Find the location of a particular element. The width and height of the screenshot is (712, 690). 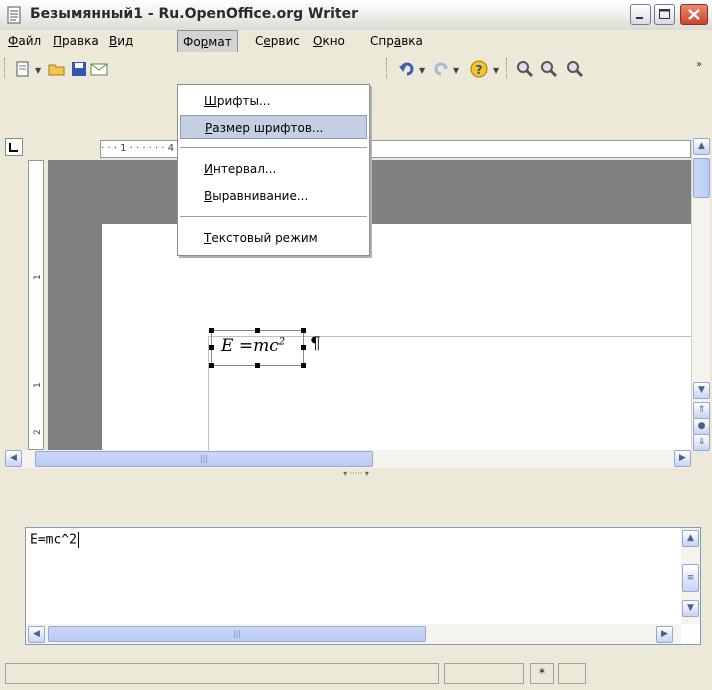

zoom-100-icon is located at coordinates (575, 69).